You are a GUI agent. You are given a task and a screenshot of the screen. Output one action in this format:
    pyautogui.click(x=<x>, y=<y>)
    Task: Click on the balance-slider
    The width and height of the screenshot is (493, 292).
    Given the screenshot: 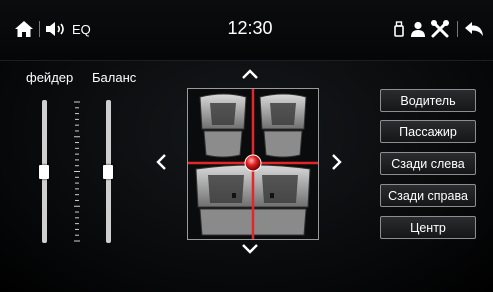 What is the action you would take?
    pyautogui.click(x=108, y=171)
    